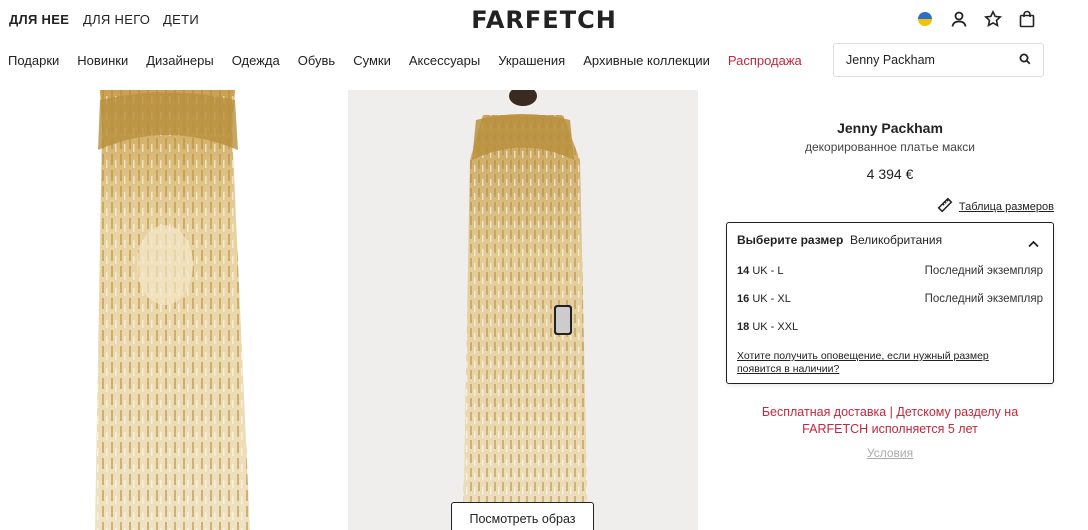 Image resolution: width=1088 pixels, height=530 pixels. What do you see at coordinates (890, 147) in the screenshot?
I see `product-name: декорированное платье макси` at bounding box center [890, 147].